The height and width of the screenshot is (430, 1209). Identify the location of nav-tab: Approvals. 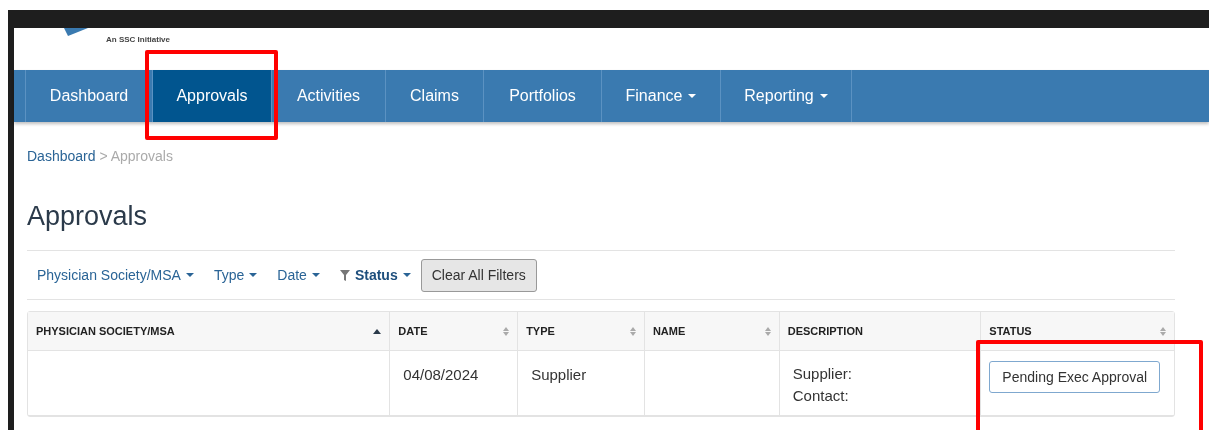
(212, 96).